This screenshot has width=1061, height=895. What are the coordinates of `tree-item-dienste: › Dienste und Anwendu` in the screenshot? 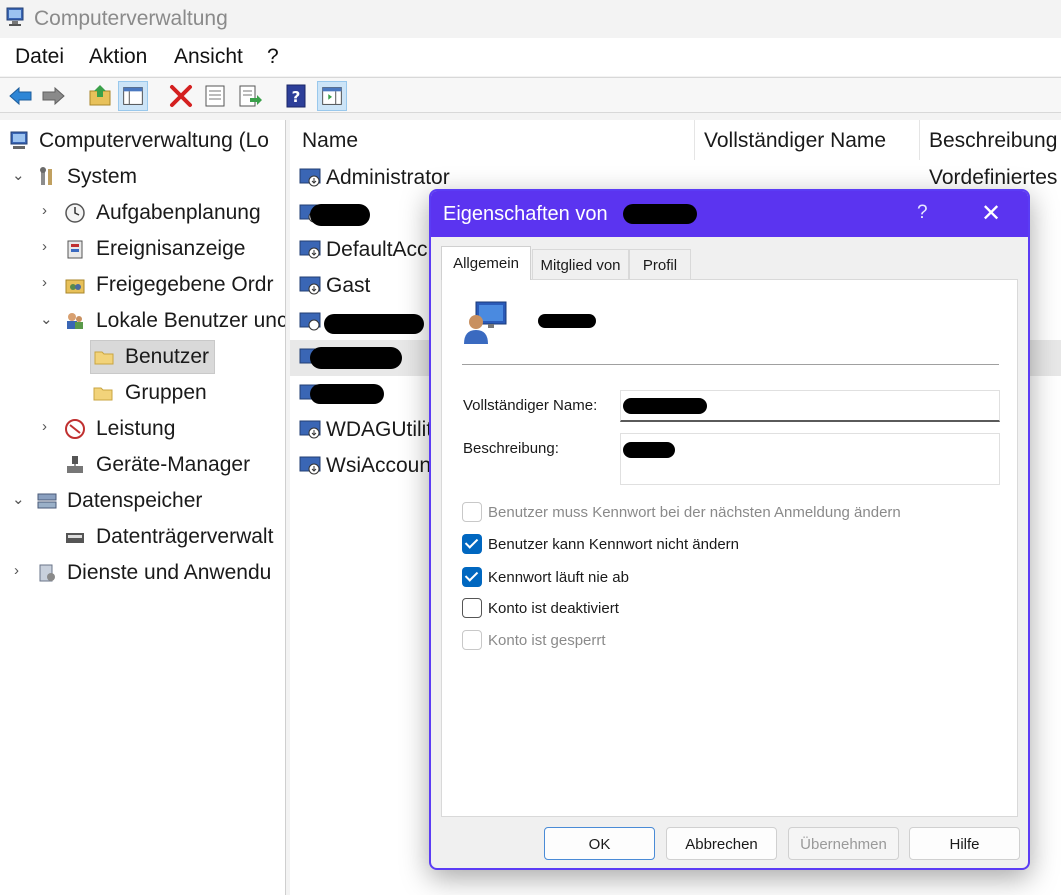 It's located at (142, 573).